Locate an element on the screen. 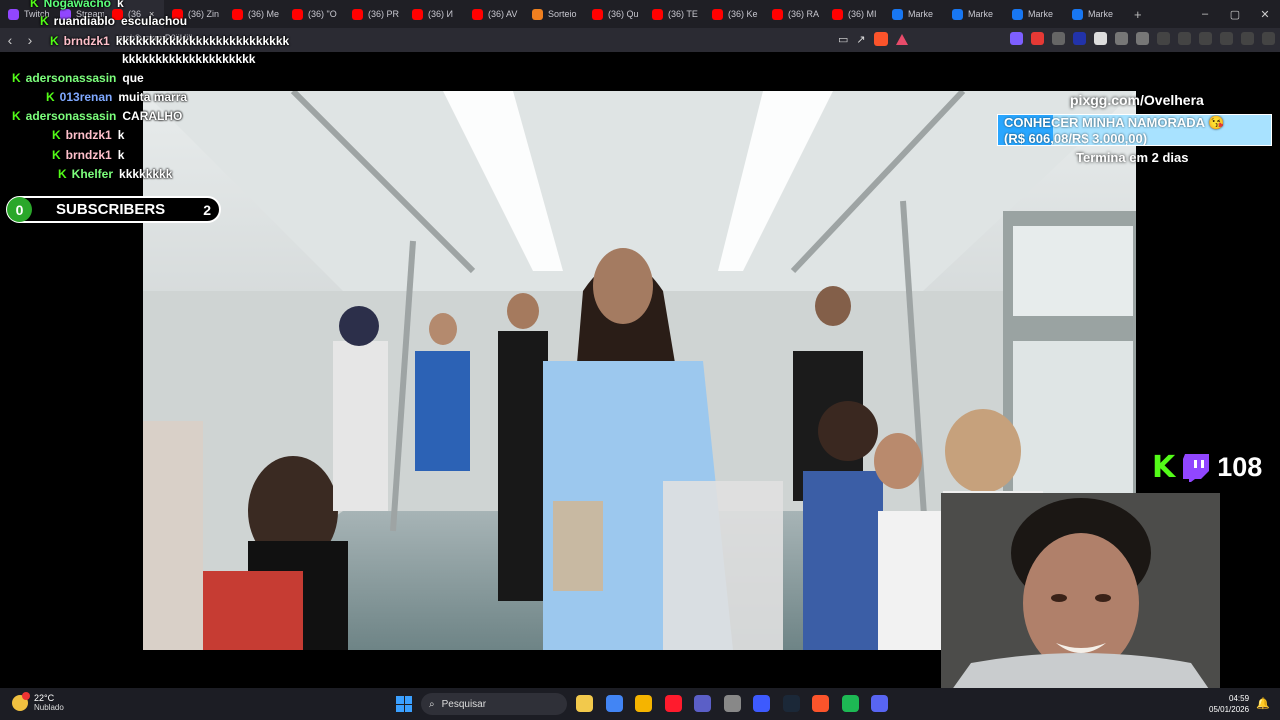  browser-tab: (36) TE is located at coordinates (674, 14).